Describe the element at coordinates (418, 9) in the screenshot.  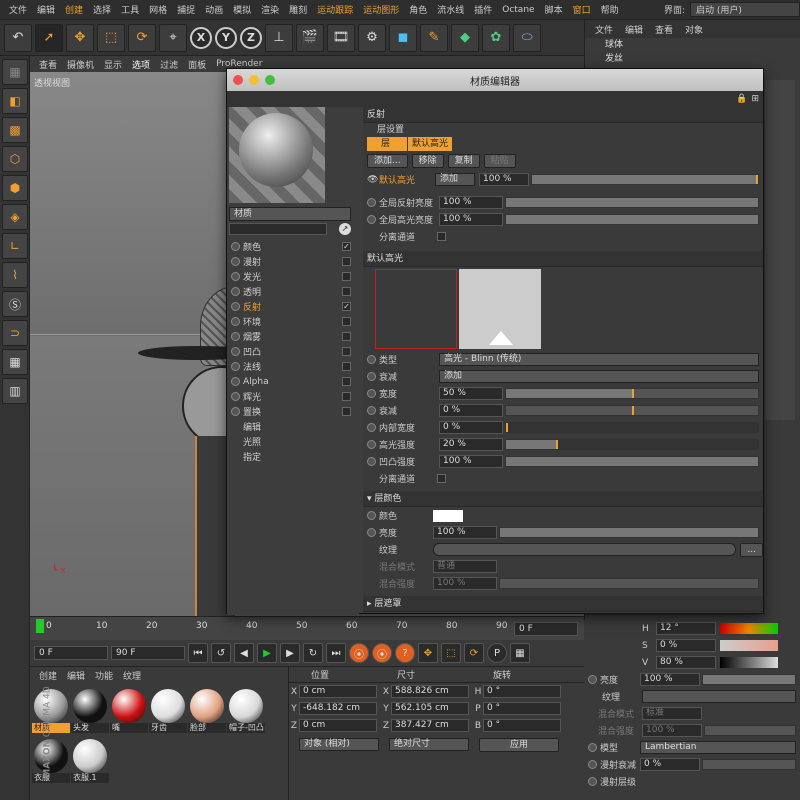
I see `menu-item: 角色` at that location.